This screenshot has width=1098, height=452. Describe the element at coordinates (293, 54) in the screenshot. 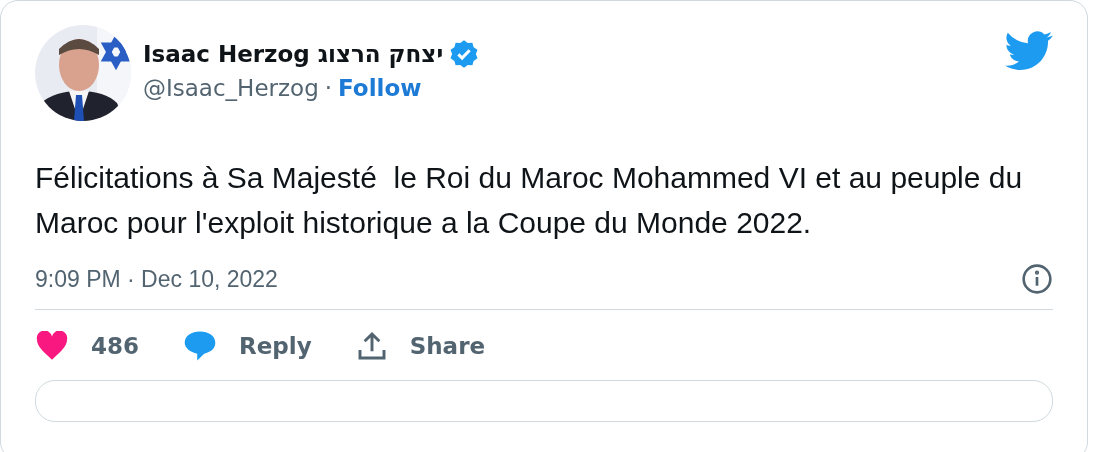

I see `author-name: Isaac Herzog יצחק הרצוג` at that location.